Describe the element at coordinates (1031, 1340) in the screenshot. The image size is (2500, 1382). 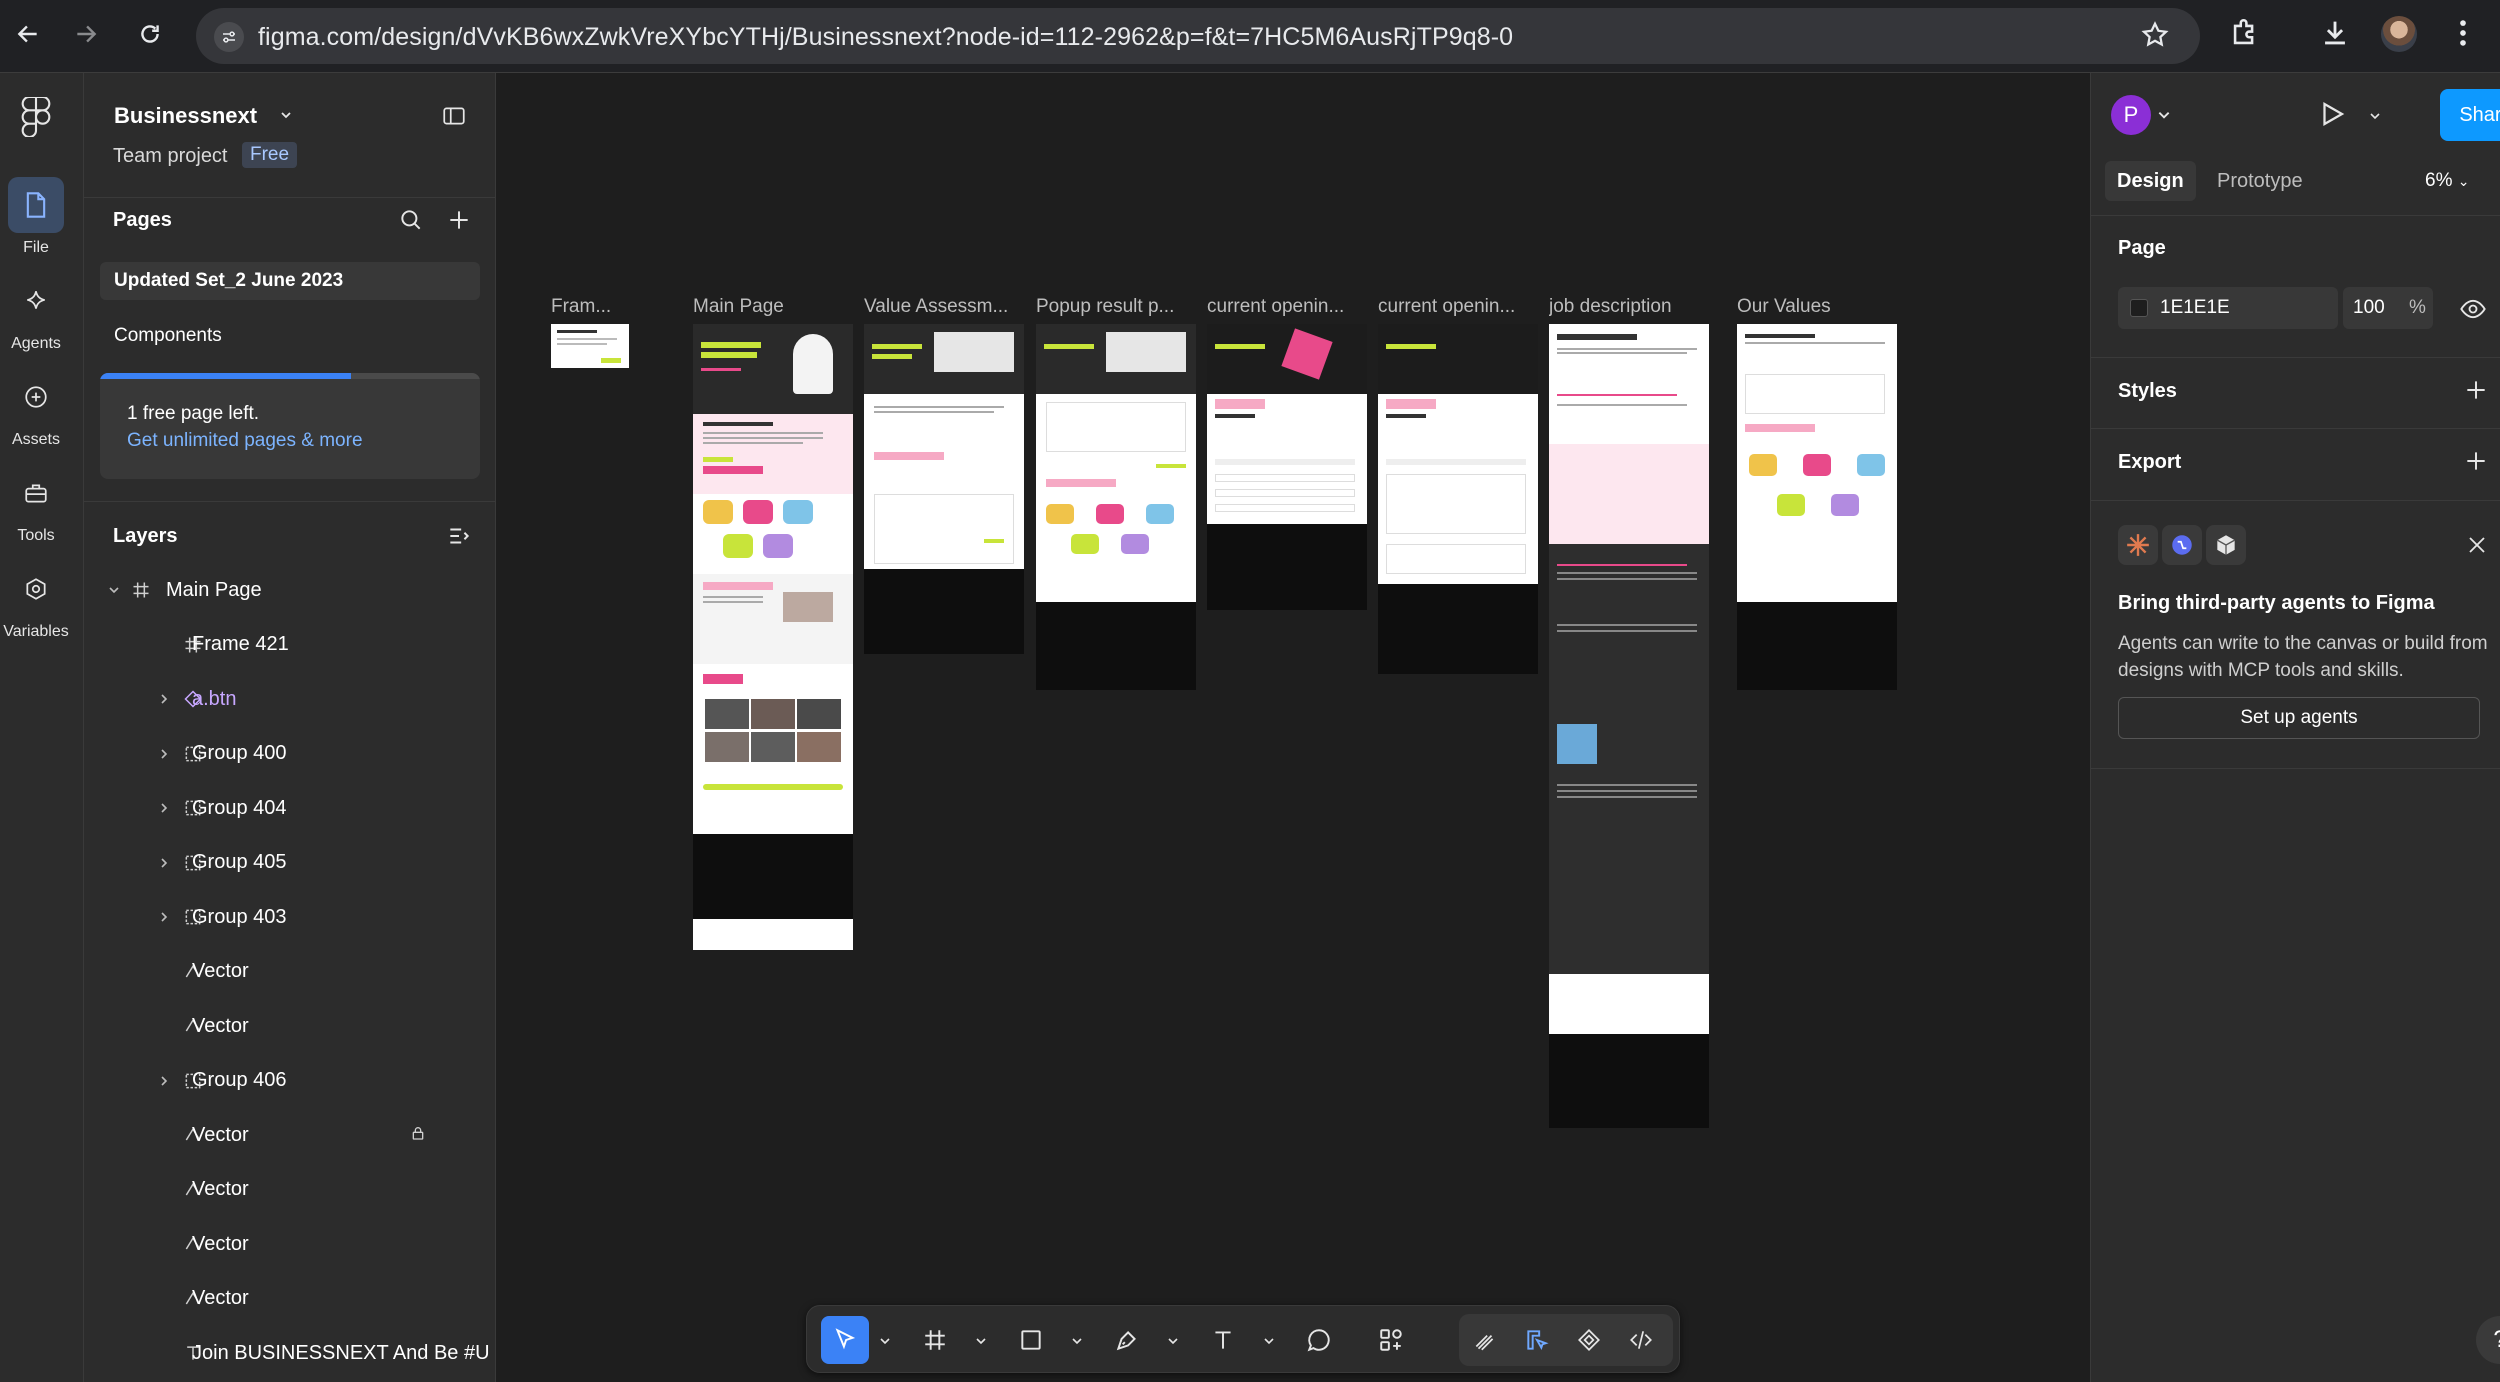
I see `rectangle-tool-icon` at that location.